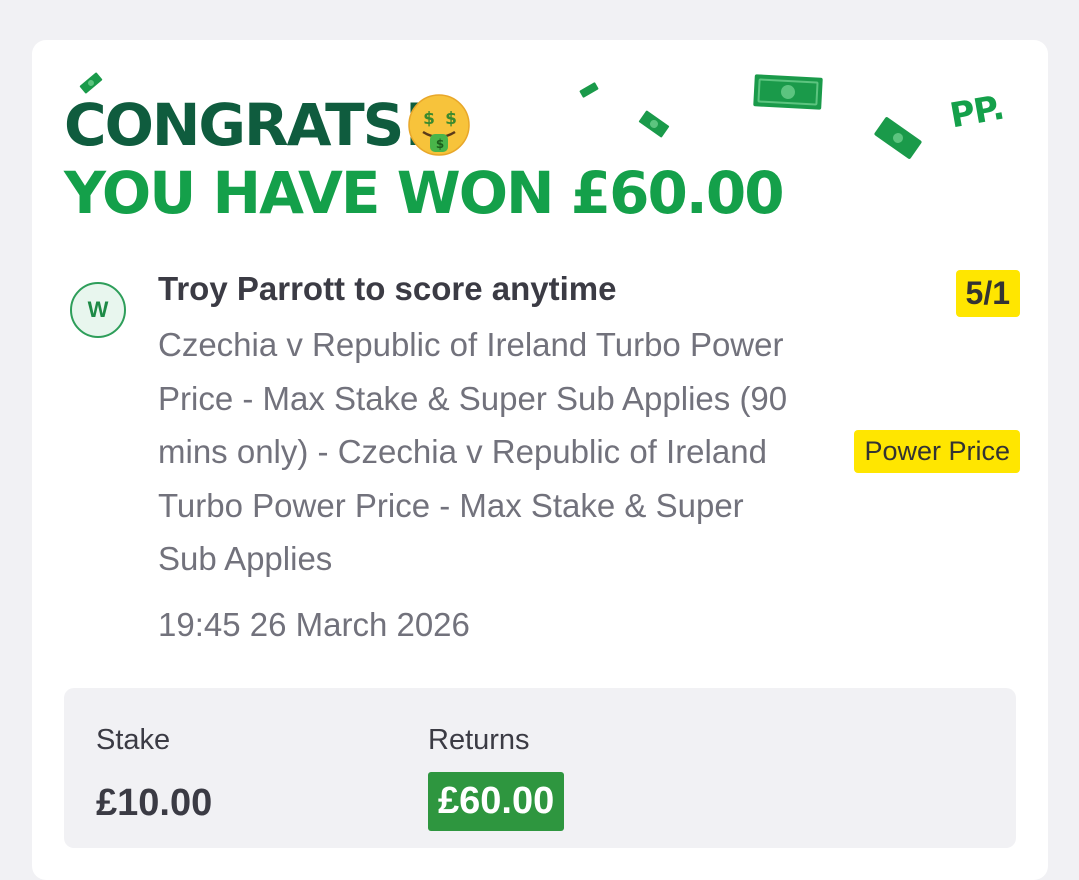 The image size is (1079, 880). I want to click on money-mouth-face-icon: $ $ $, so click(439, 125).